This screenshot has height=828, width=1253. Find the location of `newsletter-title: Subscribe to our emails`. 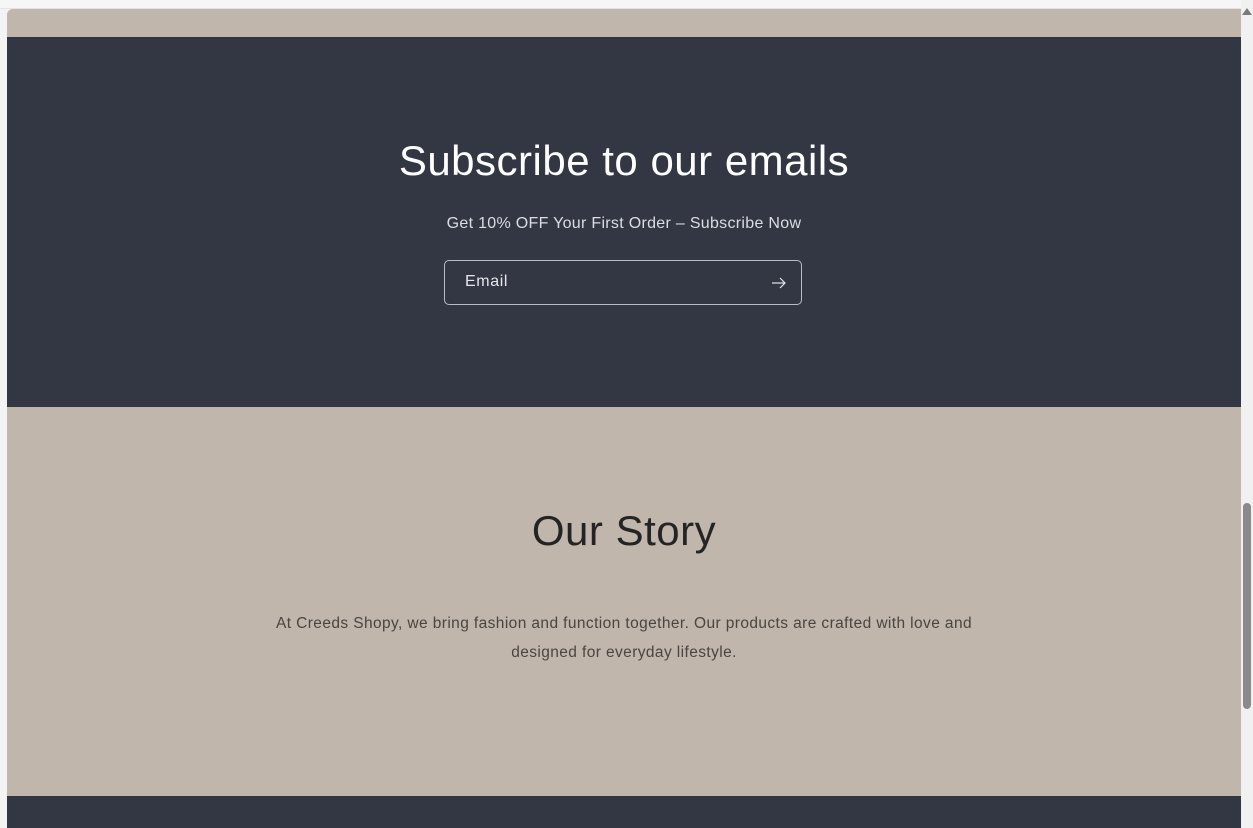

newsletter-title: Subscribe to our emails is located at coordinates (624, 160).